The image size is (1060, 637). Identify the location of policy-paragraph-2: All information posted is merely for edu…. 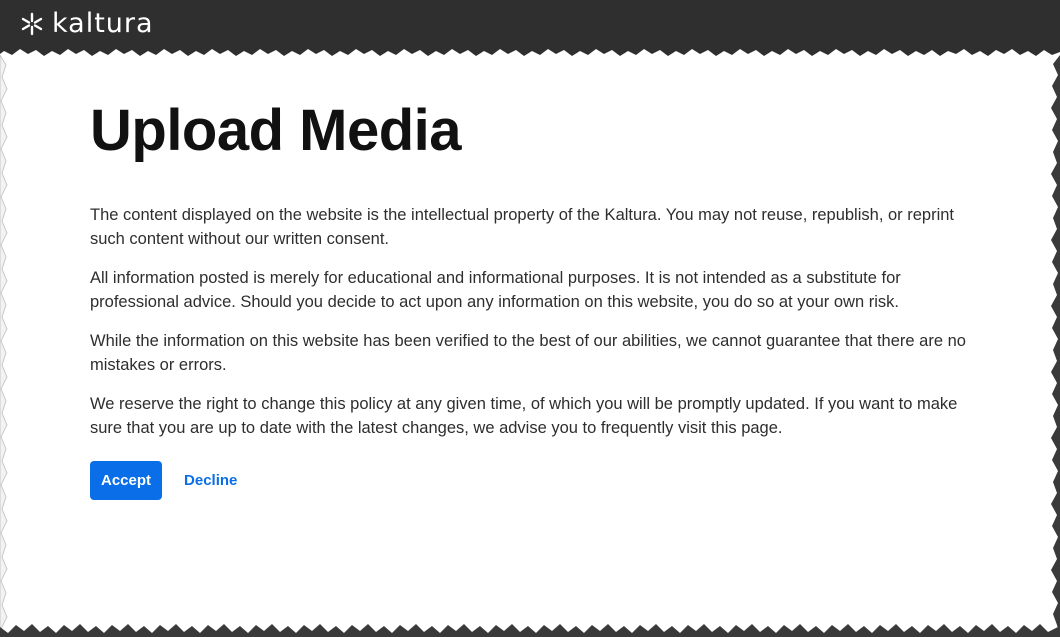
(495, 290).